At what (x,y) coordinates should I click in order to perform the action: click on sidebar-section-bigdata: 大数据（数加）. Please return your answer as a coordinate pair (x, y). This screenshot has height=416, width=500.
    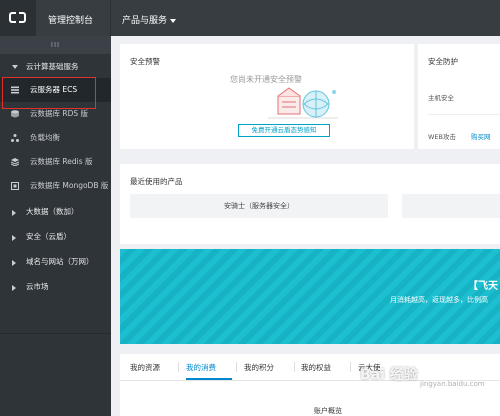
    Looking at the image, I should click on (55, 212).